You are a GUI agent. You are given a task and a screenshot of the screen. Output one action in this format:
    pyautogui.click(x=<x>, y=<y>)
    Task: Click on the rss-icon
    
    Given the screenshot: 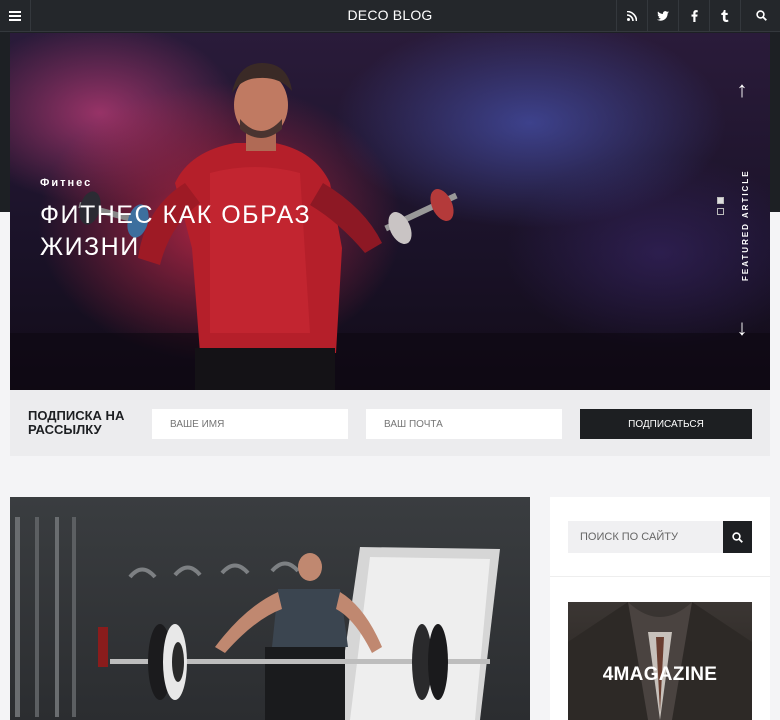 What is the action you would take?
    pyautogui.click(x=631, y=15)
    